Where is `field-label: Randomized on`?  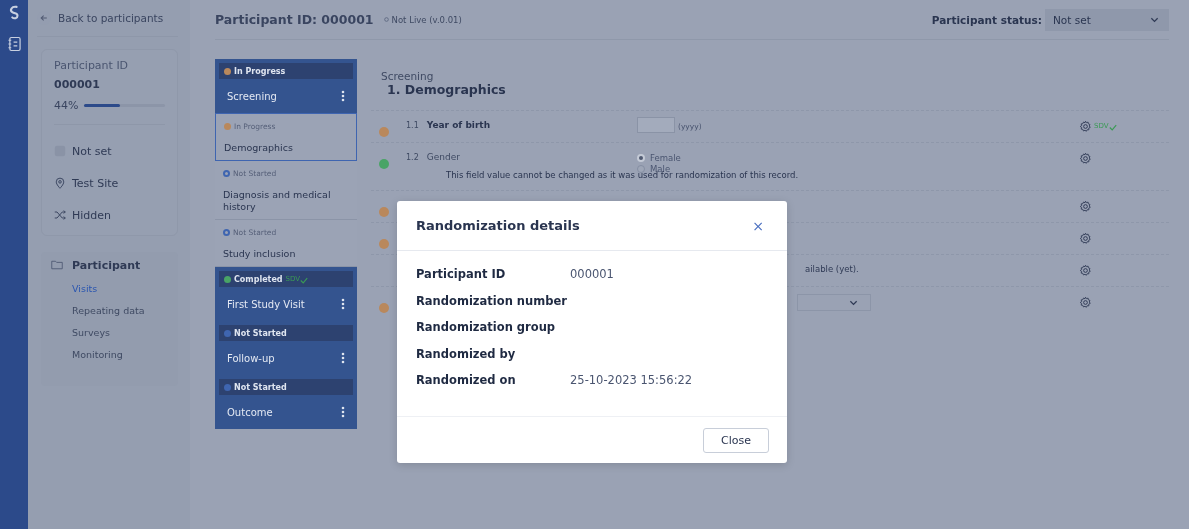
field-label: Randomized on is located at coordinates (466, 381).